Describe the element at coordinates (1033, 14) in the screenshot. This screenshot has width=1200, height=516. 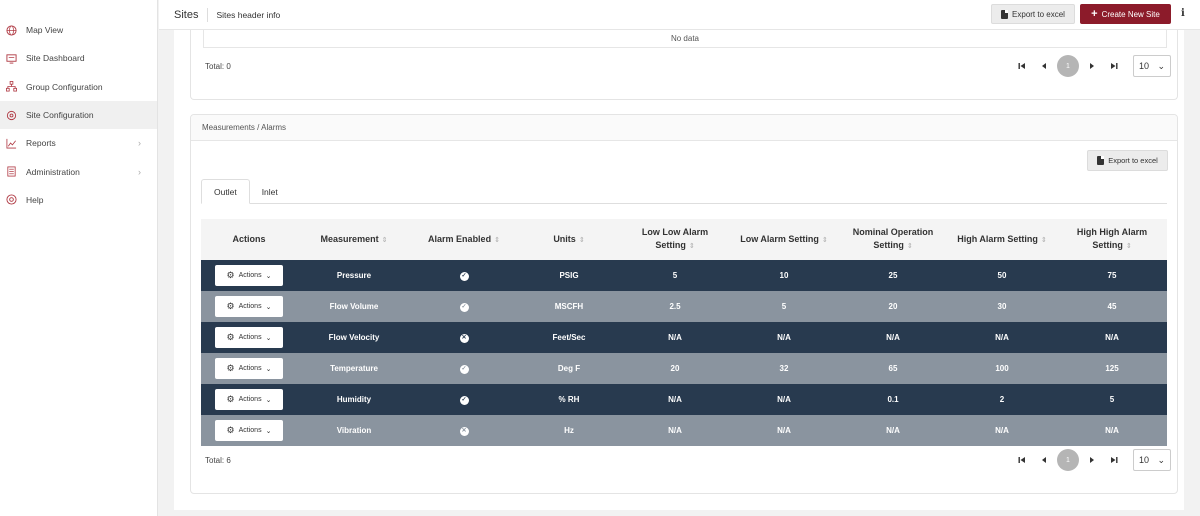
I see `export-to-excel-button: Export to excel` at that location.